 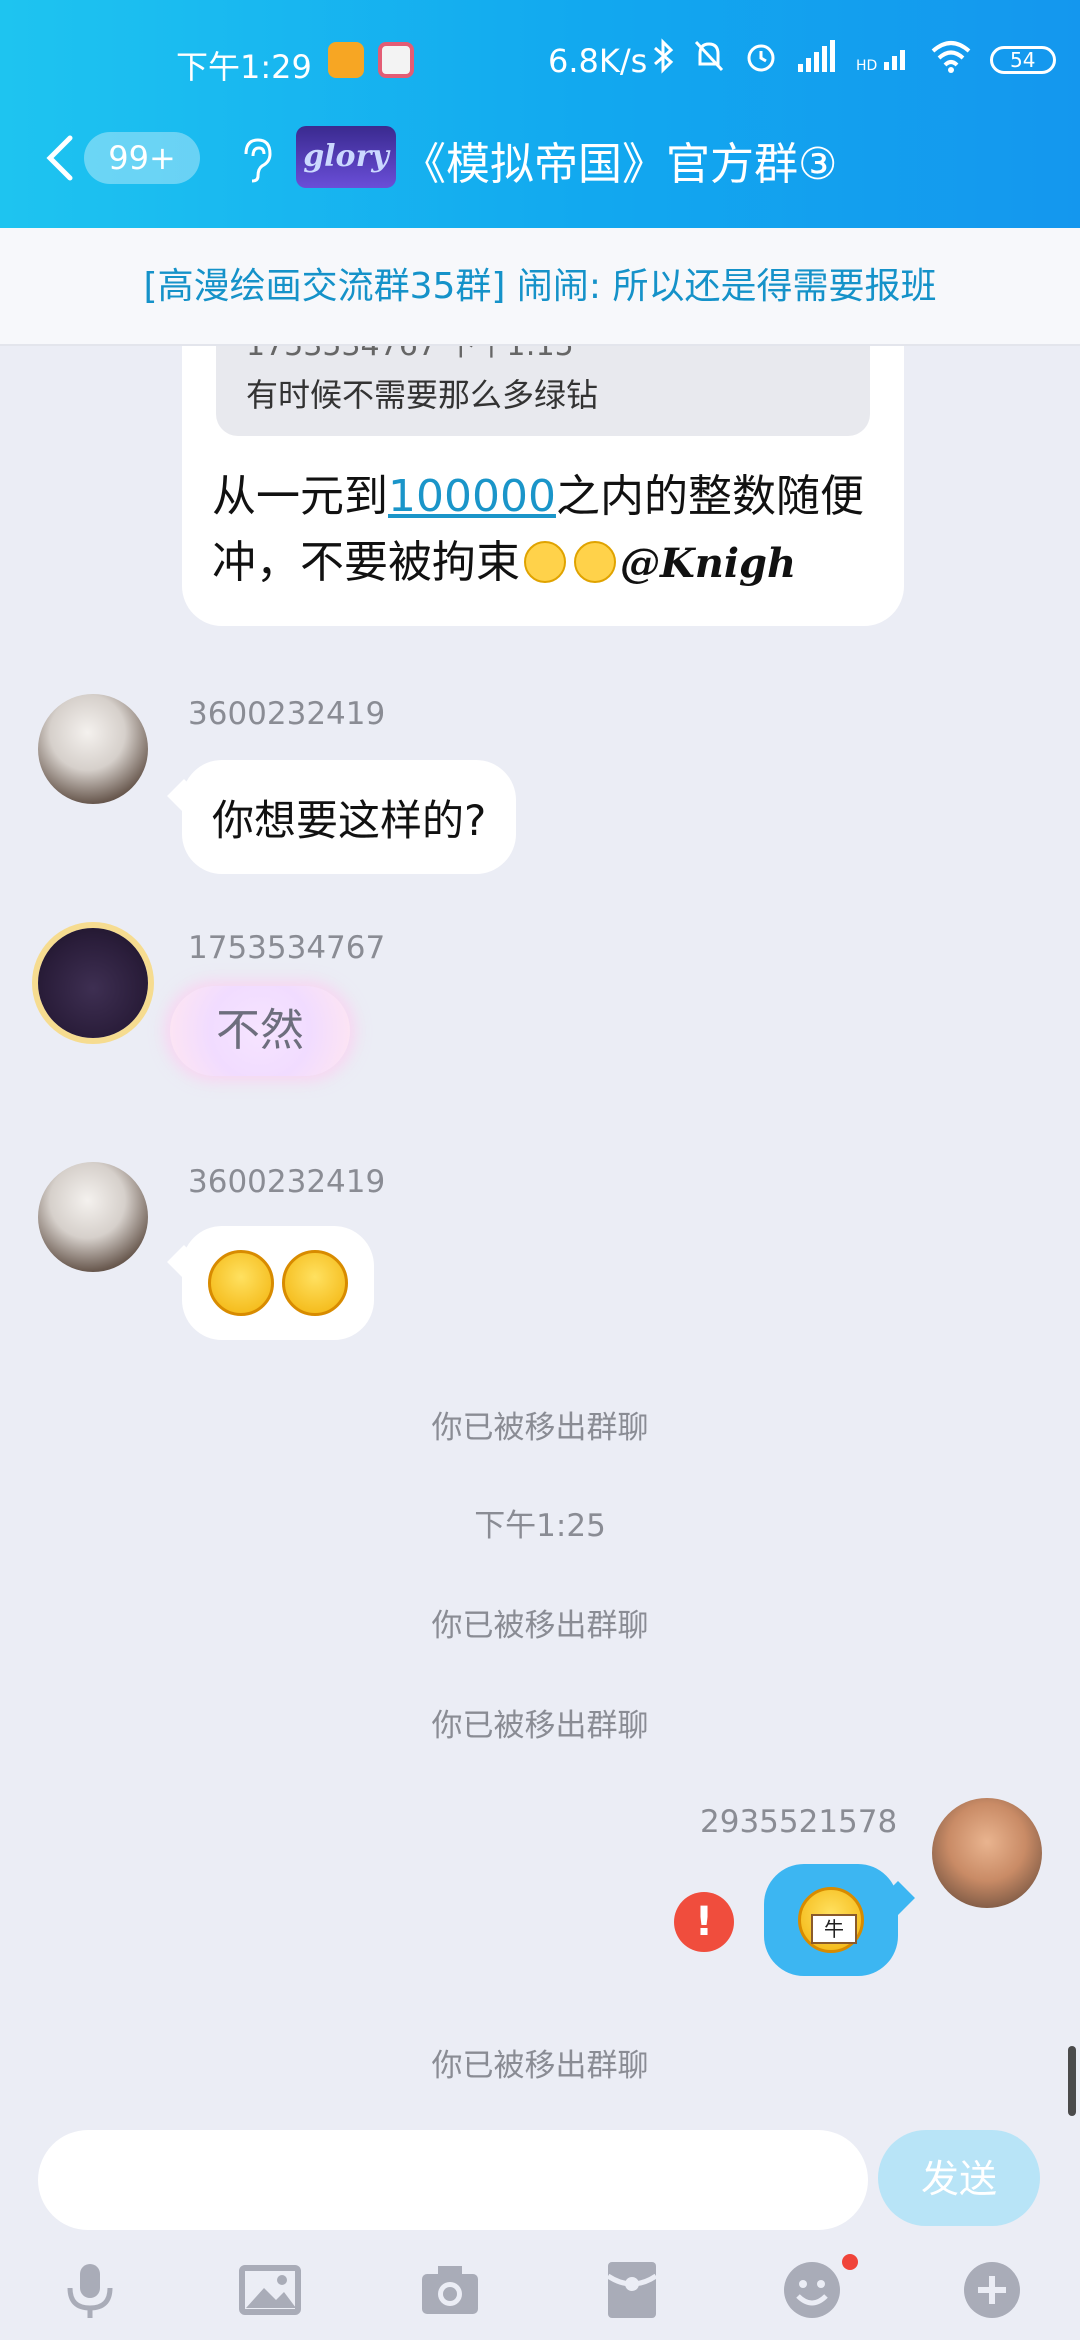 What do you see at coordinates (704, 1922) in the screenshot?
I see `send-failed-icon: !` at bounding box center [704, 1922].